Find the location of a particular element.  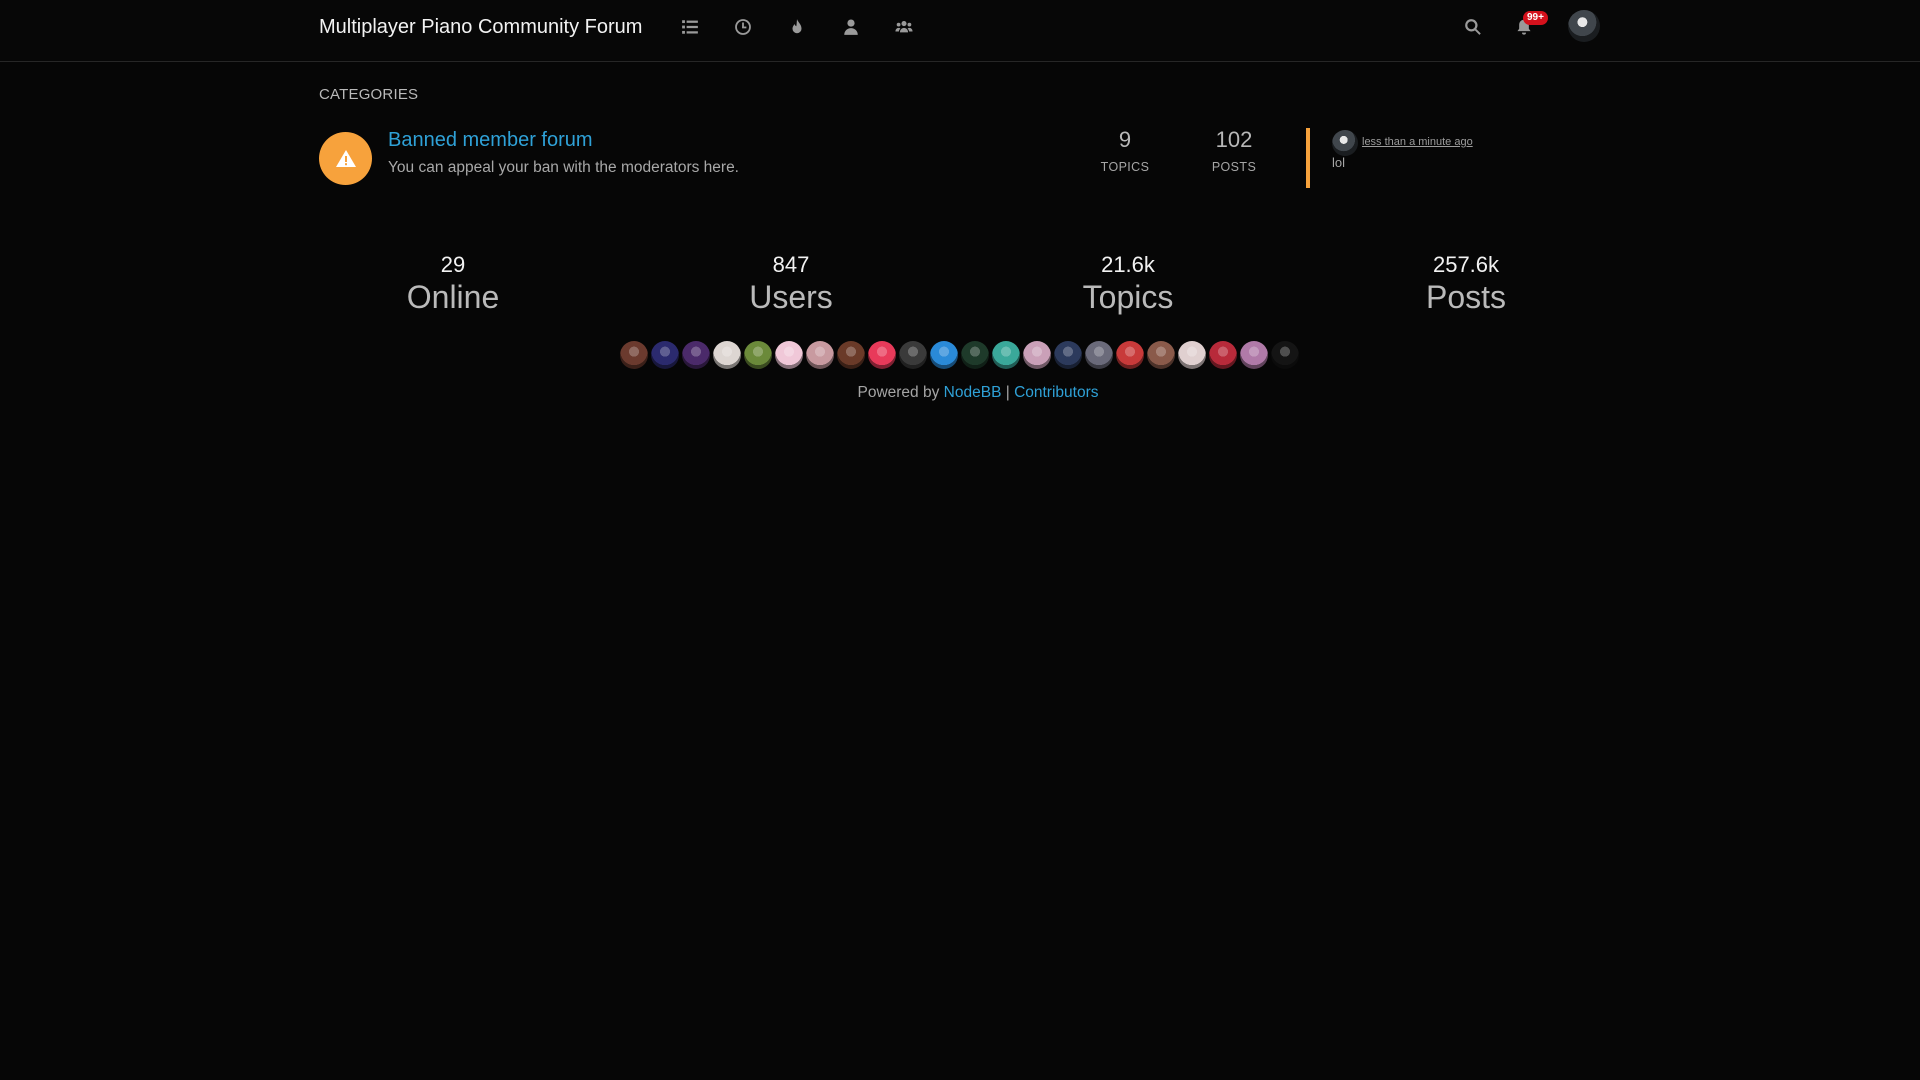

stat-topics: 21.6k Topics is located at coordinates (1128, 284).